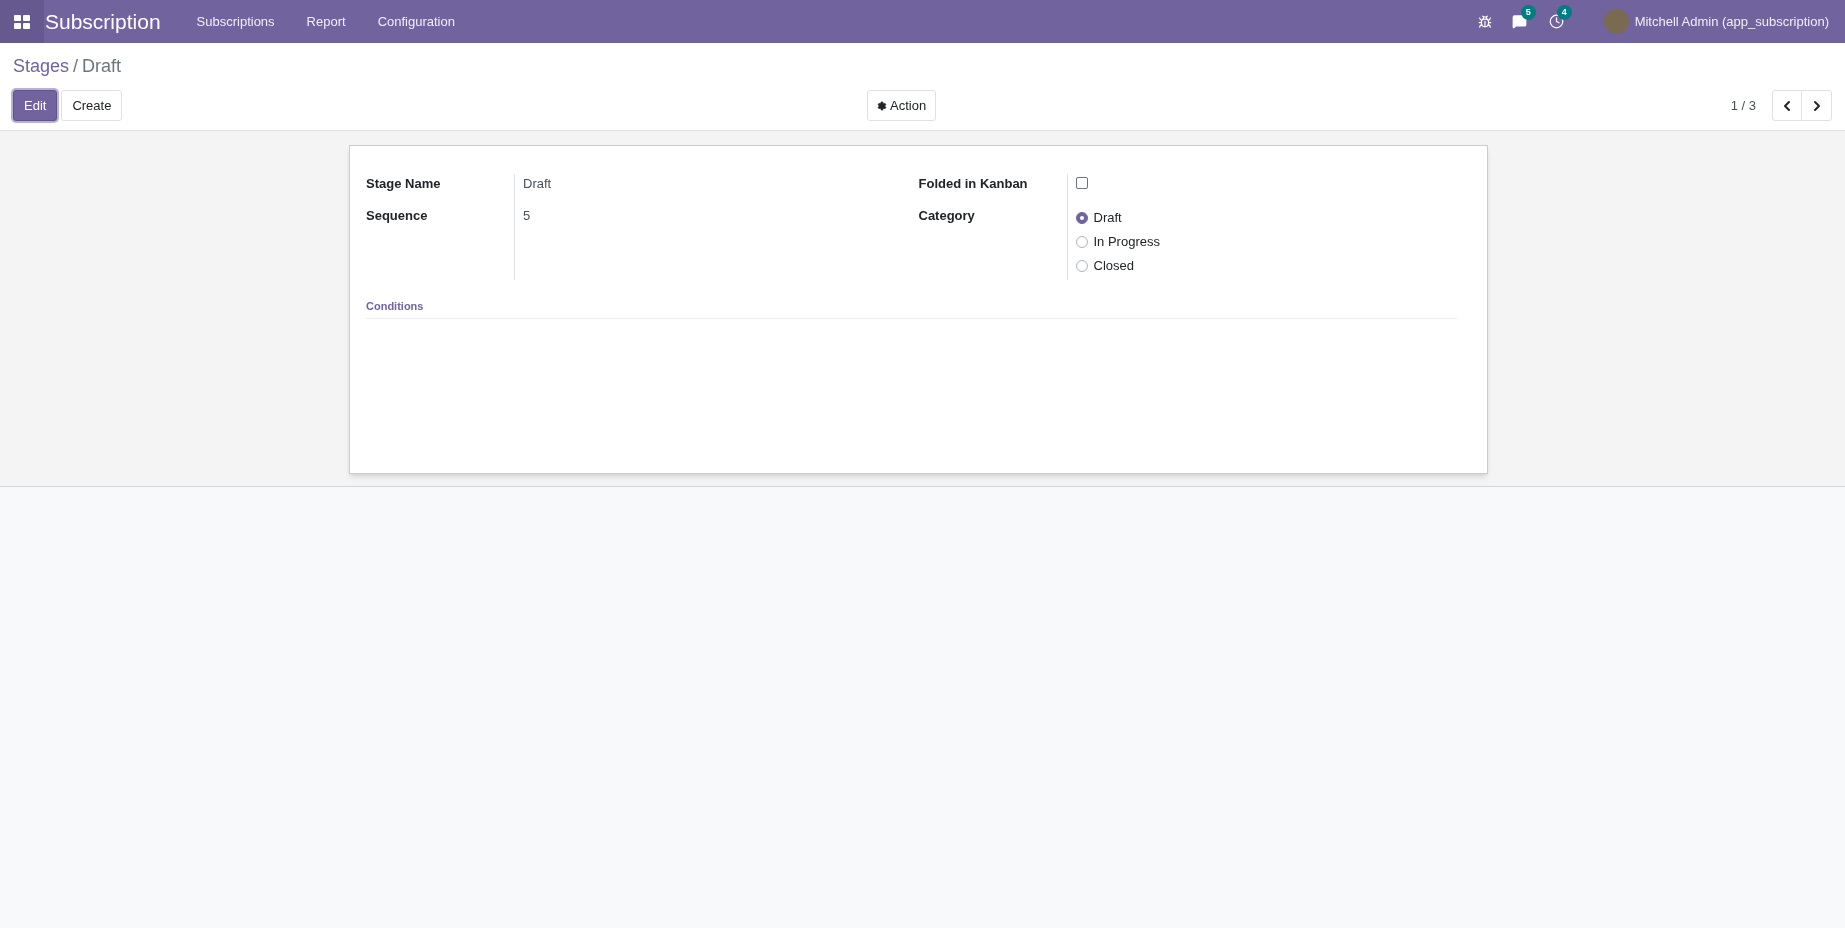 This screenshot has width=1845, height=928. What do you see at coordinates (1528, 12) in the screenshot?
I see `message-count-badge: 5` at bounding box center [1528, 12].